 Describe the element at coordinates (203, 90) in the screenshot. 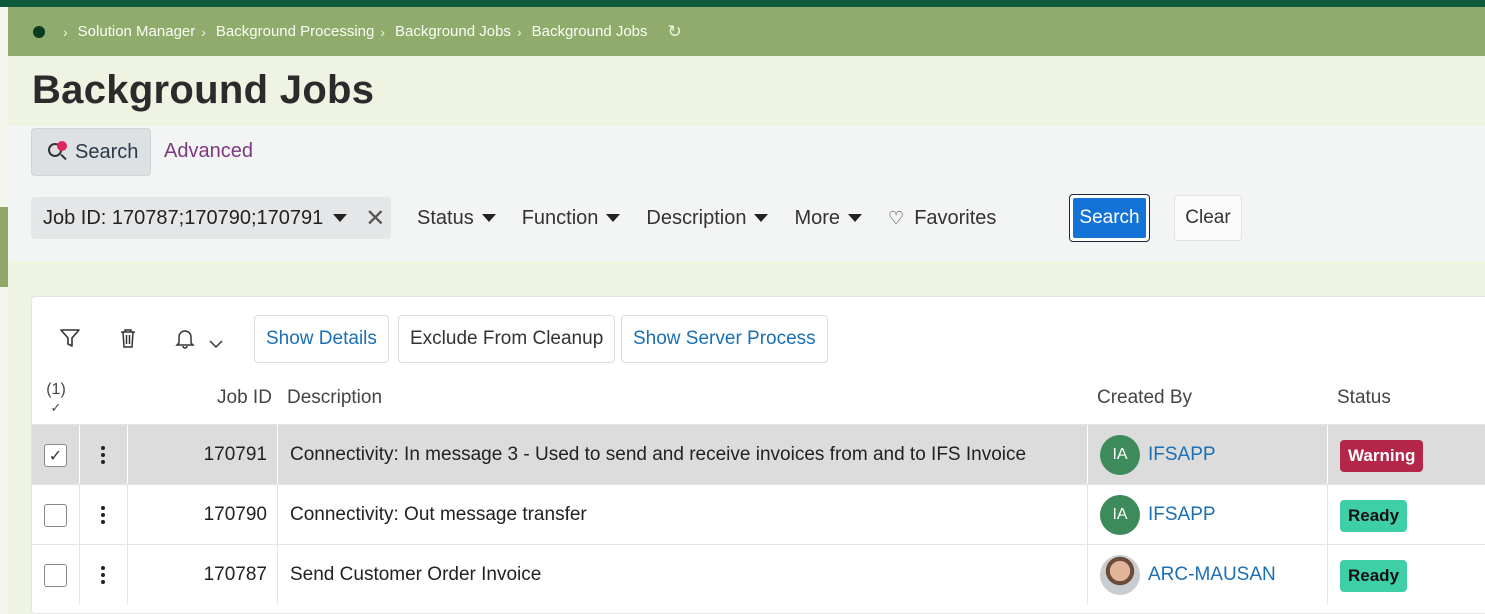

I see `page-title: Background Jobs` at that location.